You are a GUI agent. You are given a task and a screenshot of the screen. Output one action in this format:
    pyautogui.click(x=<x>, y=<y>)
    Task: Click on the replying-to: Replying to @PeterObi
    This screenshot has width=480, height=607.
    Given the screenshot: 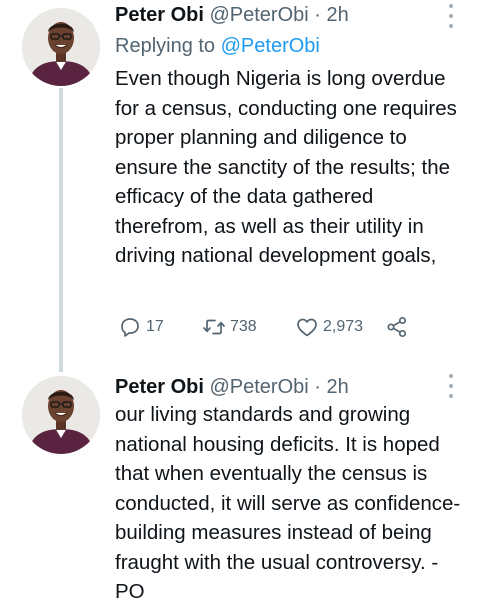 What is the action you would take?
    pyautogui.click(x=217, y=46)
    